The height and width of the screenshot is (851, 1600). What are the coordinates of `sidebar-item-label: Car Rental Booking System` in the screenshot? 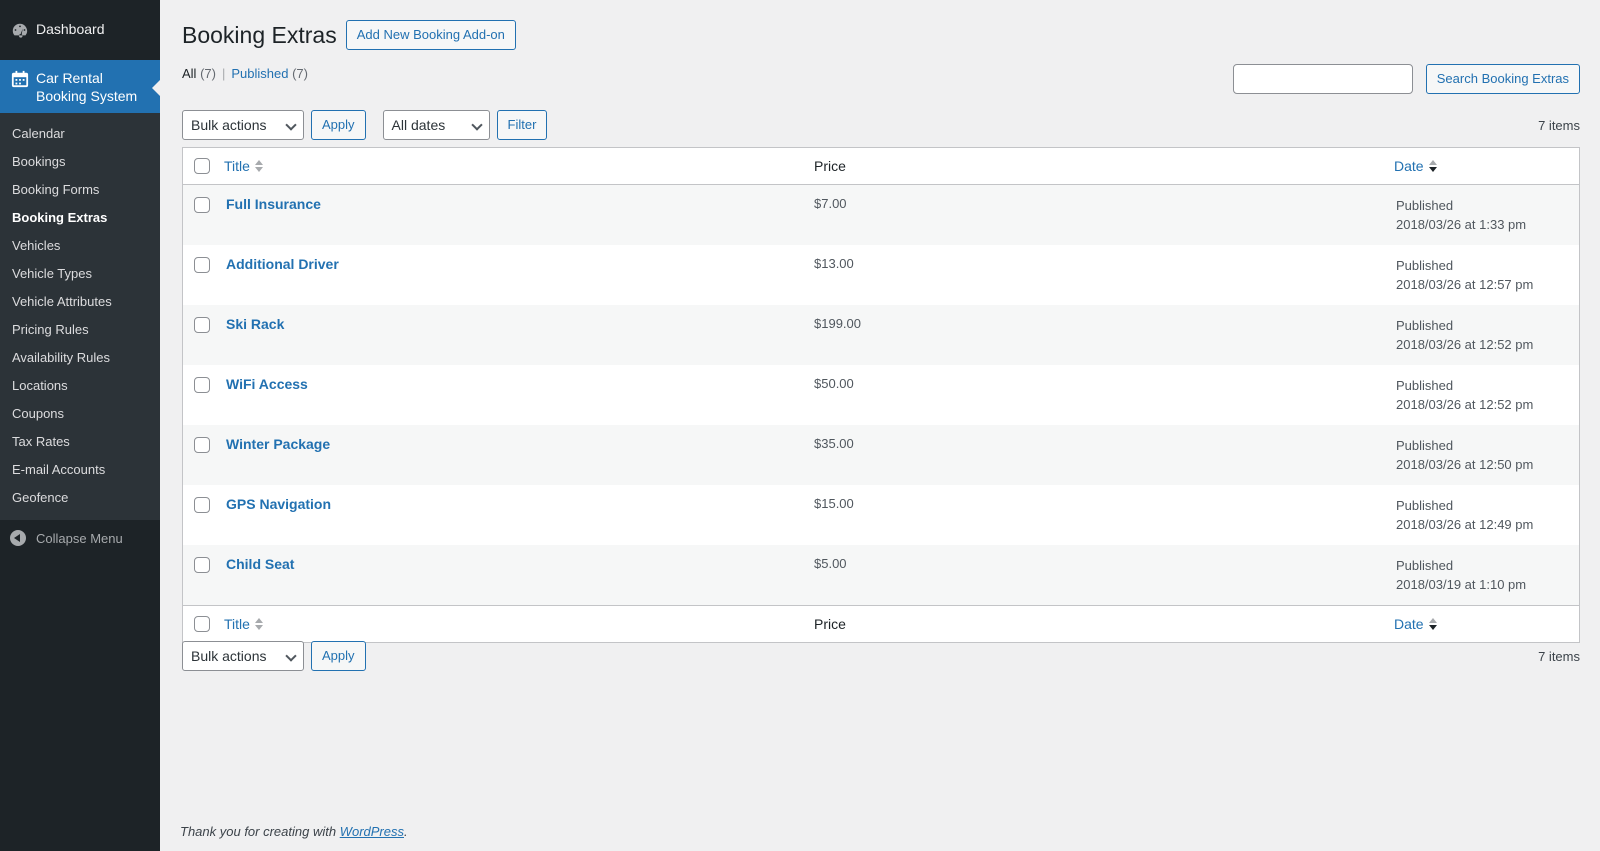 It's located at (86, 87).